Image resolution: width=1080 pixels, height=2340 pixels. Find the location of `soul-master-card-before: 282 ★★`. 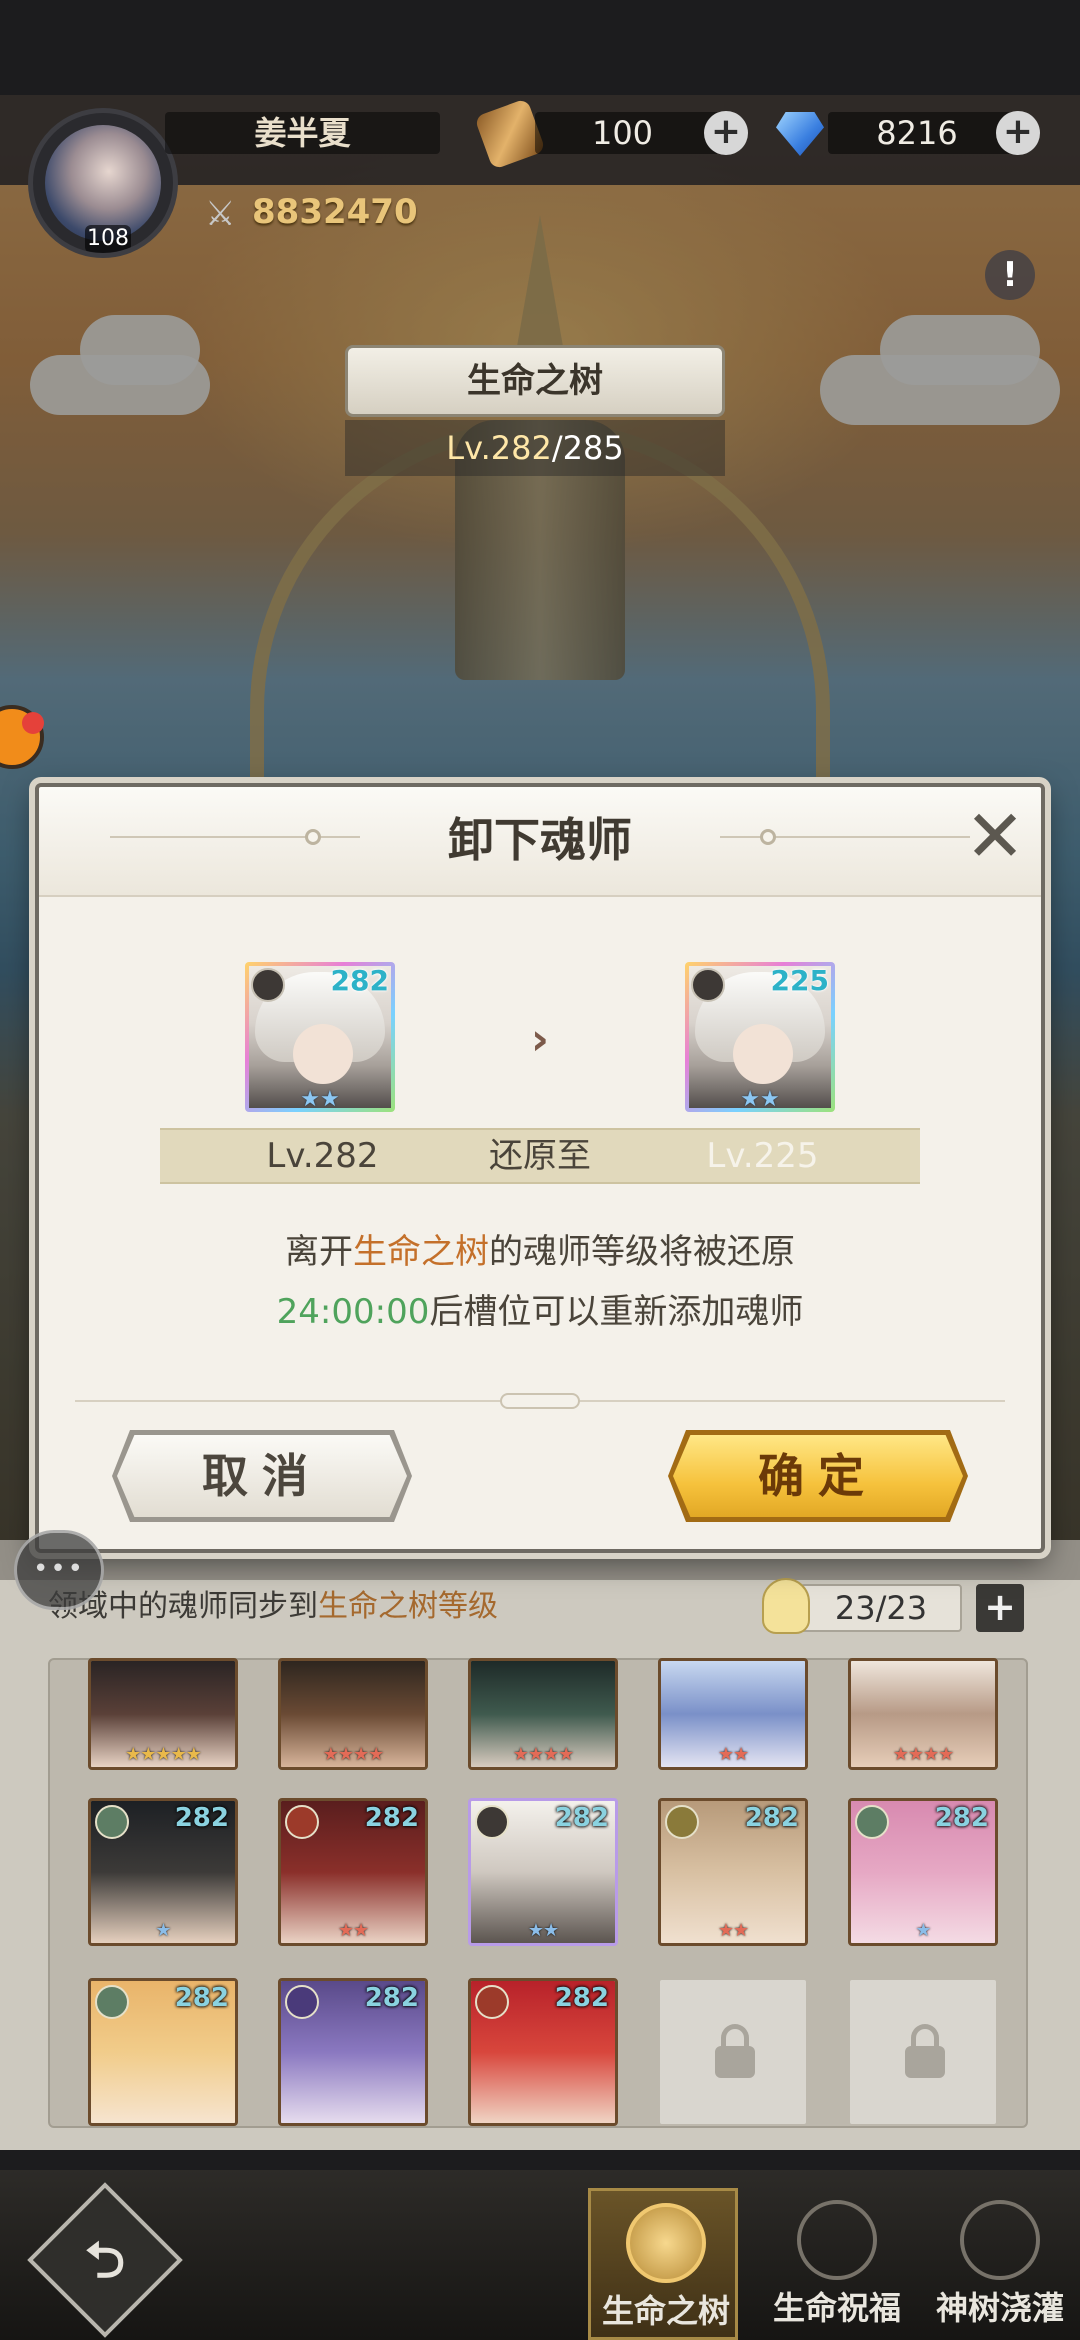

soul-master-card-before: 282 ★★ is located at coordinates (320, 1037).